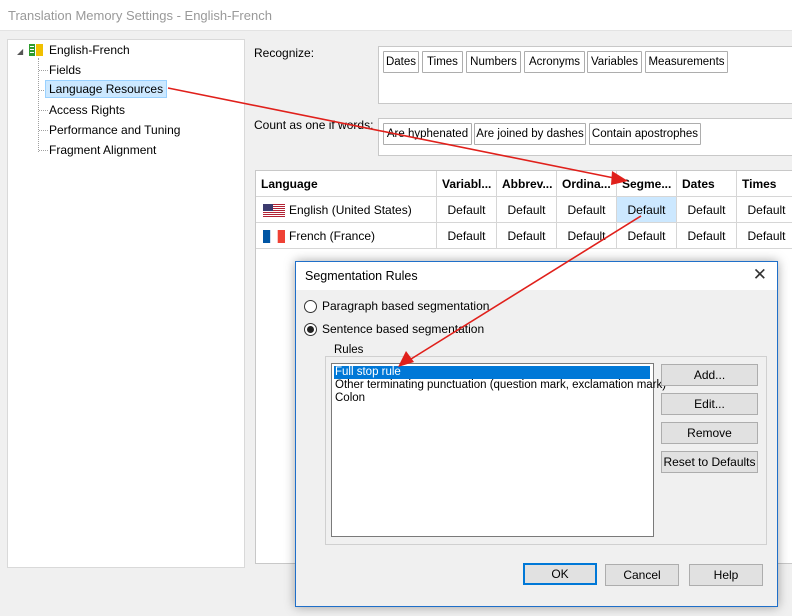 The height and width of the screenshot is (616, 792). Describe the element at coordinates (427, 134) in the screenshot. I see `token-are-hyphenated: Are hyphenated` at that location.